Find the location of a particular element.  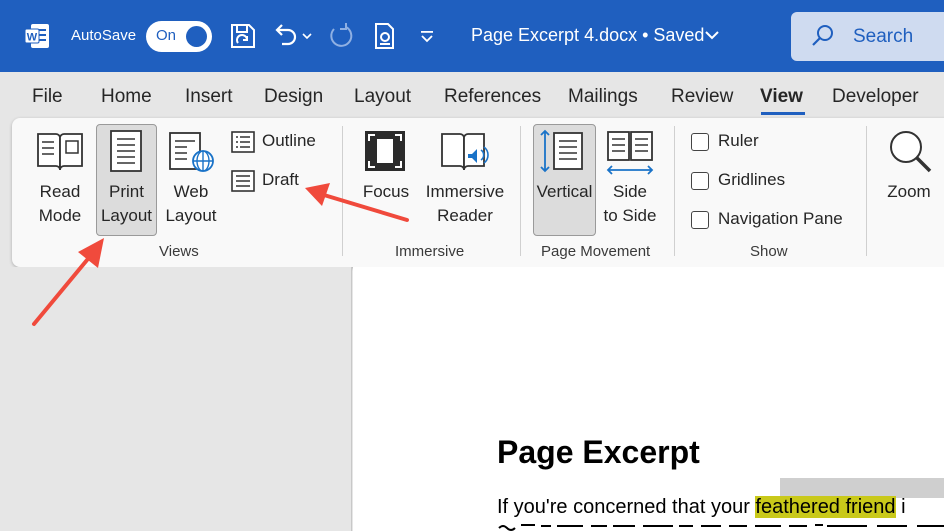

zoom-button: Zoom is located at coordinates (909, 192).